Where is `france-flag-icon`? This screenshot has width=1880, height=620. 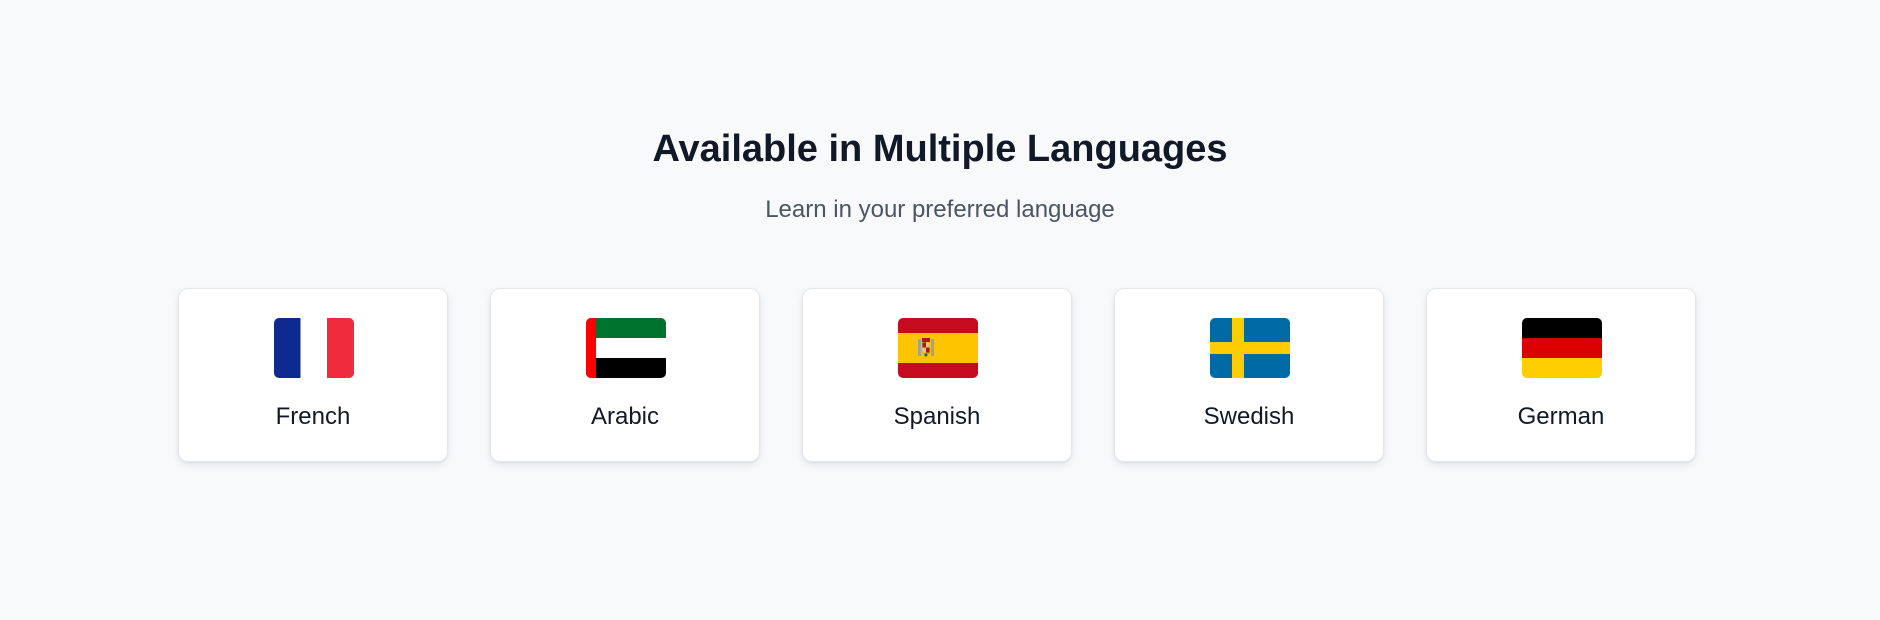
france-flag-icon is located at coordinates (314, 348).